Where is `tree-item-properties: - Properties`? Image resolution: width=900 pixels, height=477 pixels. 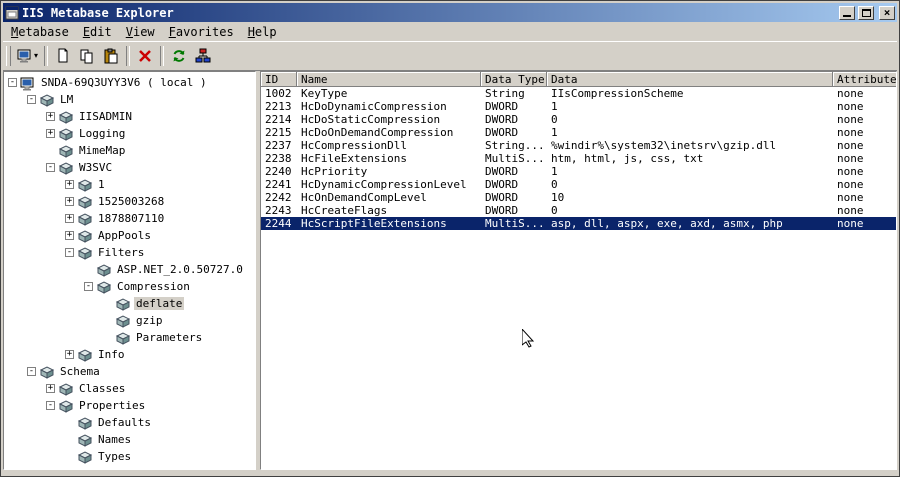
tree-item-properties: - Properties is located at coordinates (129, 405).